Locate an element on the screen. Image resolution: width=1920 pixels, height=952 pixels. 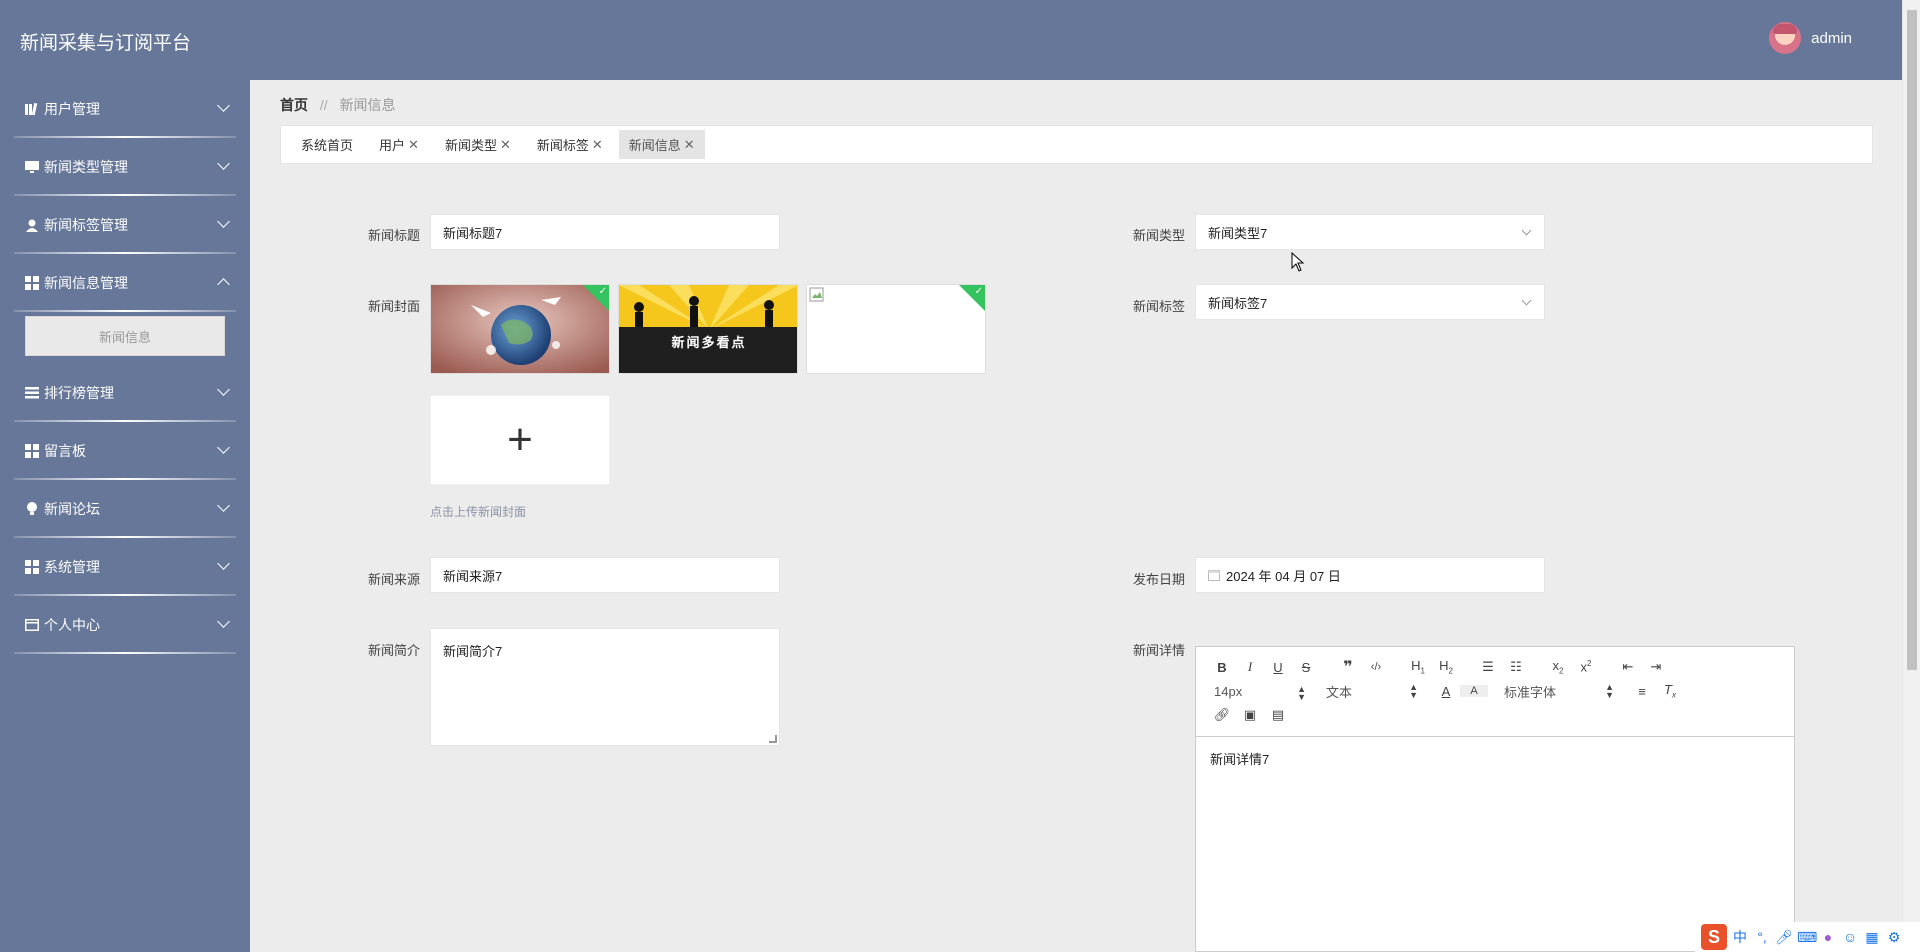
publish-date-input: 2024 年 04 月 07 日 is located at coordinates (1370, 575).